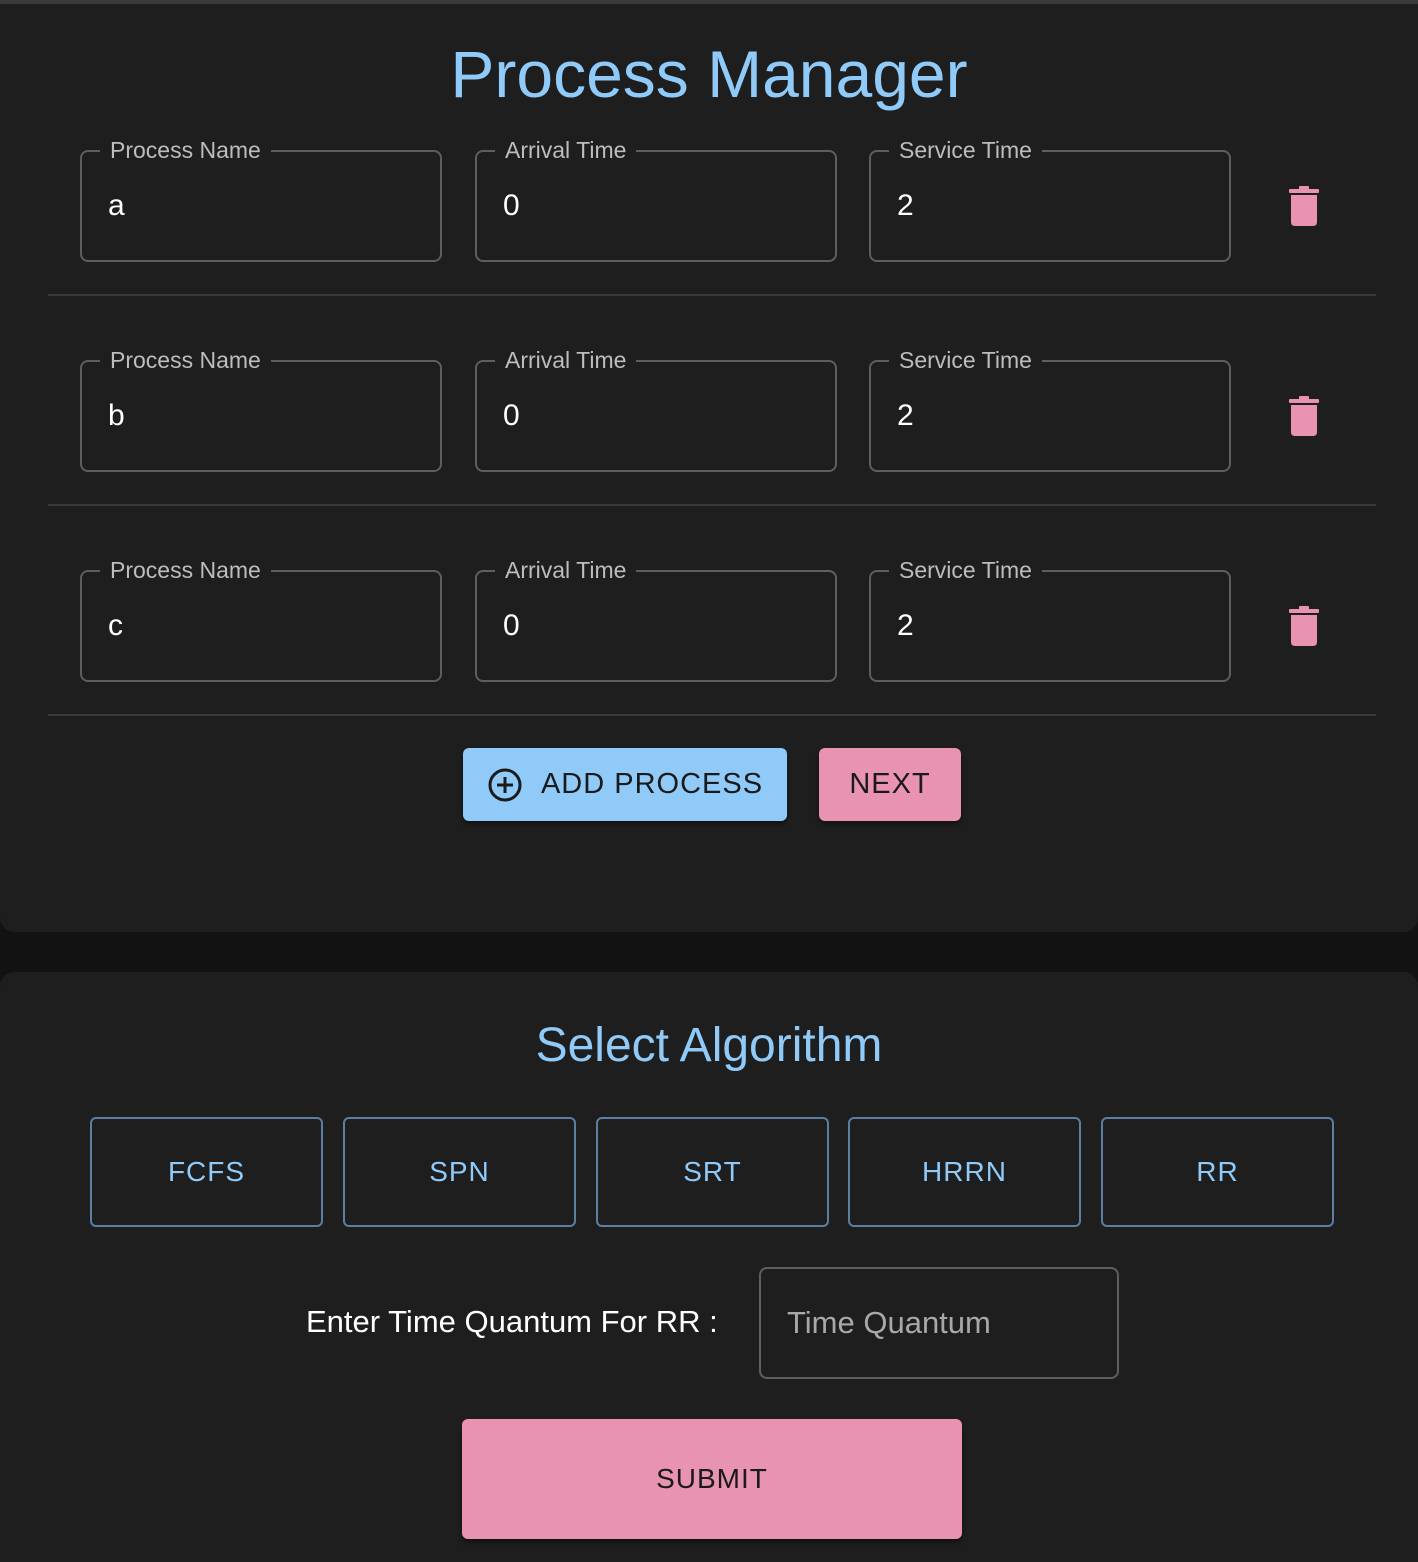 Image resolution: width=1418 pixels, height=1562 pixels. I want to click on time-quantum-placeholder: Time Quantum, so click(889, 1322).